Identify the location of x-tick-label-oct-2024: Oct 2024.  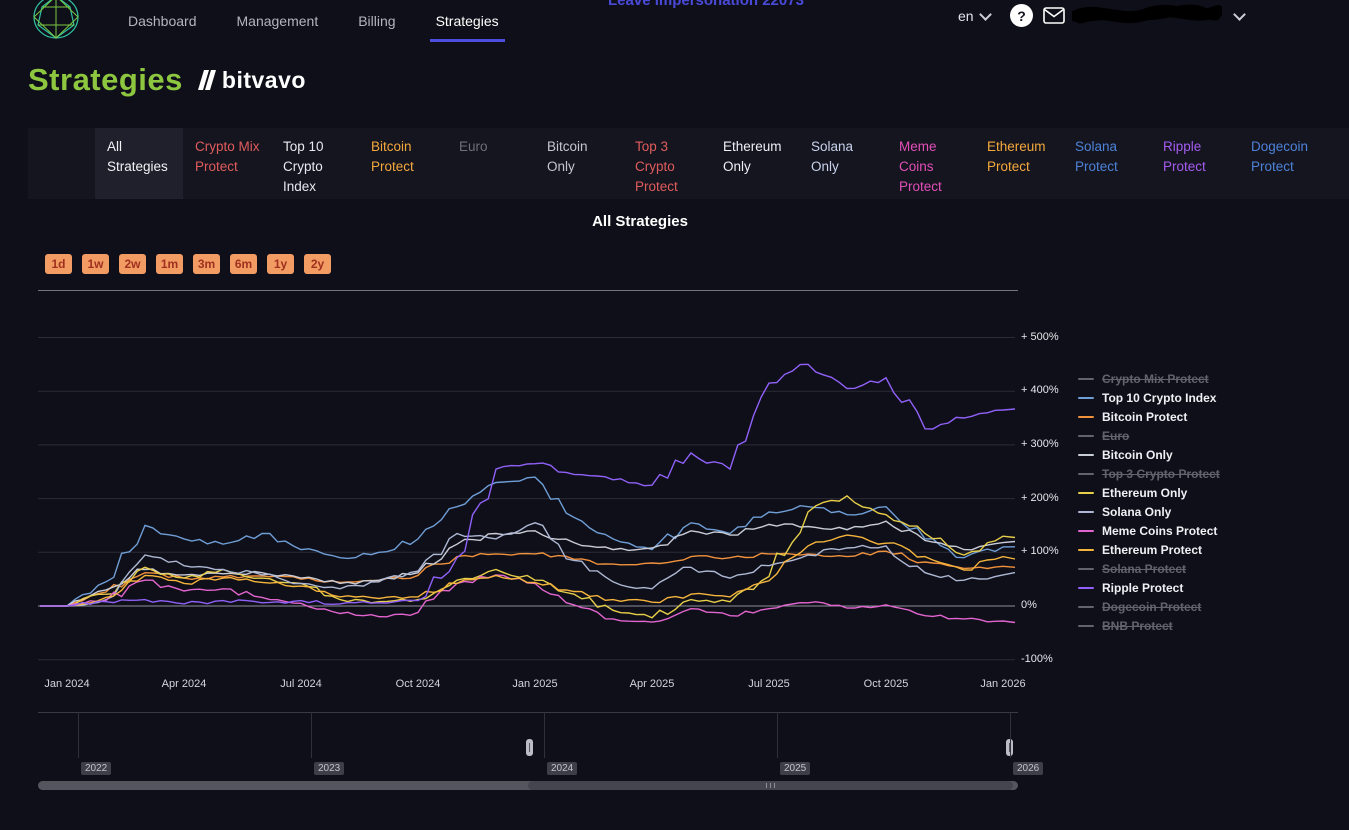
(418, 684).